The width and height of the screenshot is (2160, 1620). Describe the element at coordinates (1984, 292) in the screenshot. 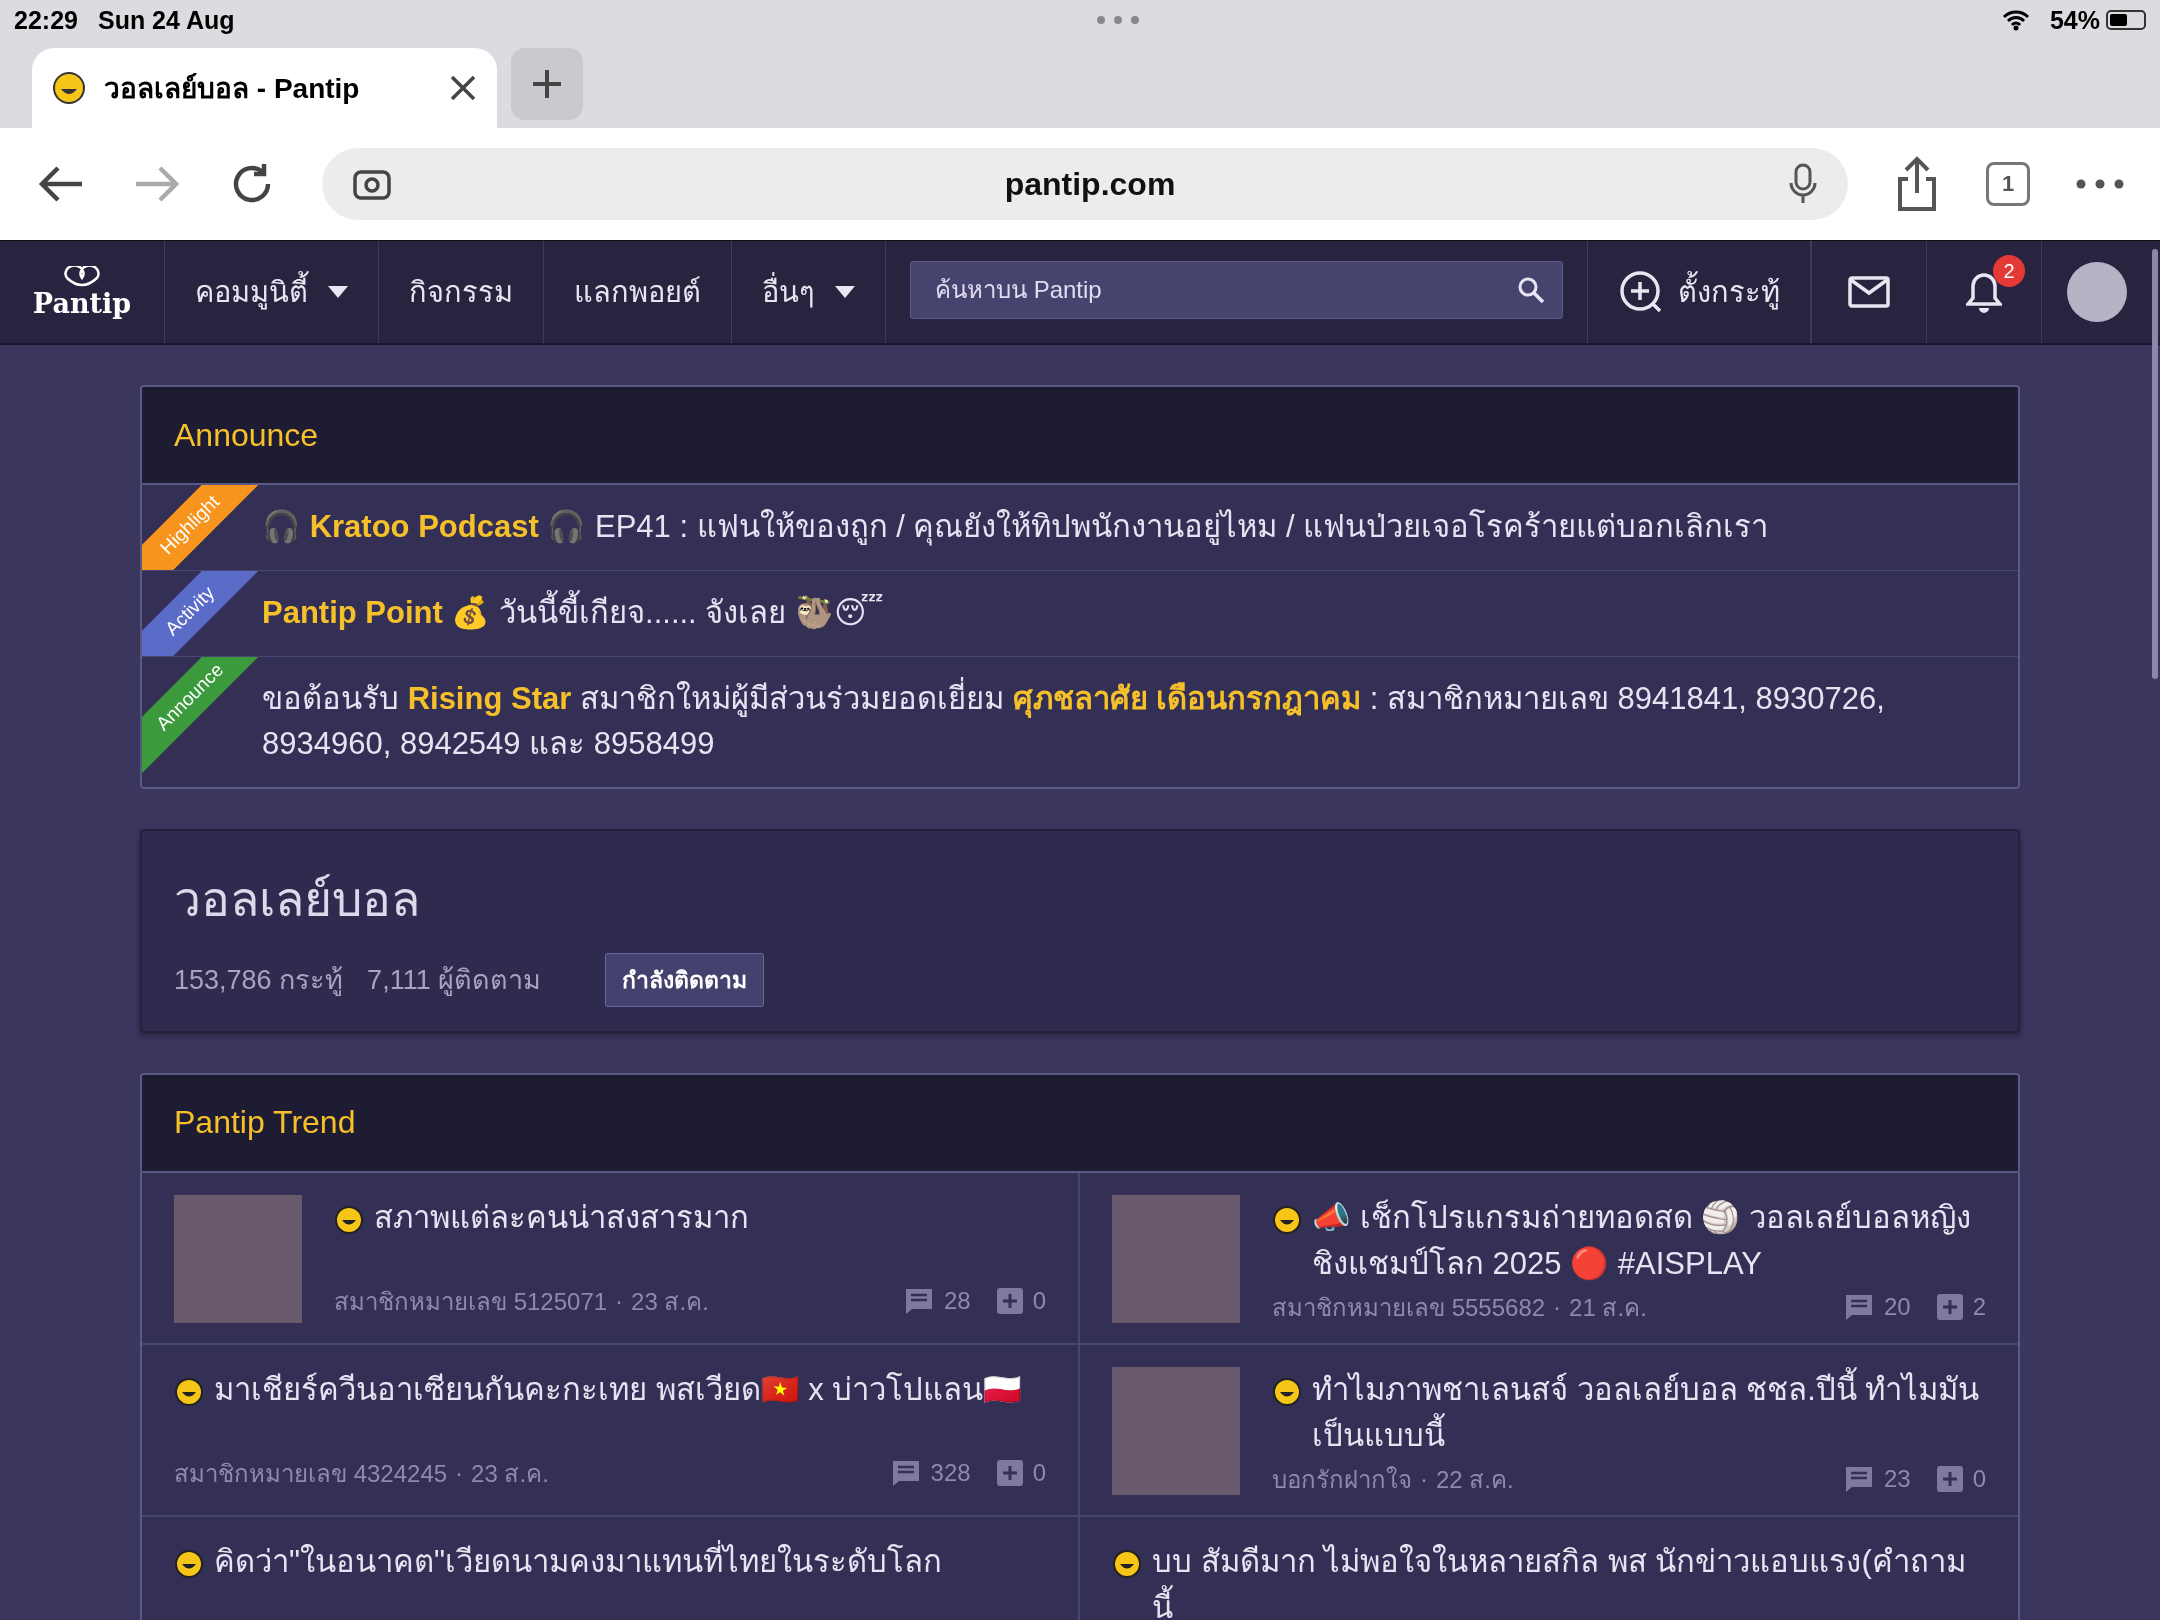

I see `notification-bell-icon` at that location.